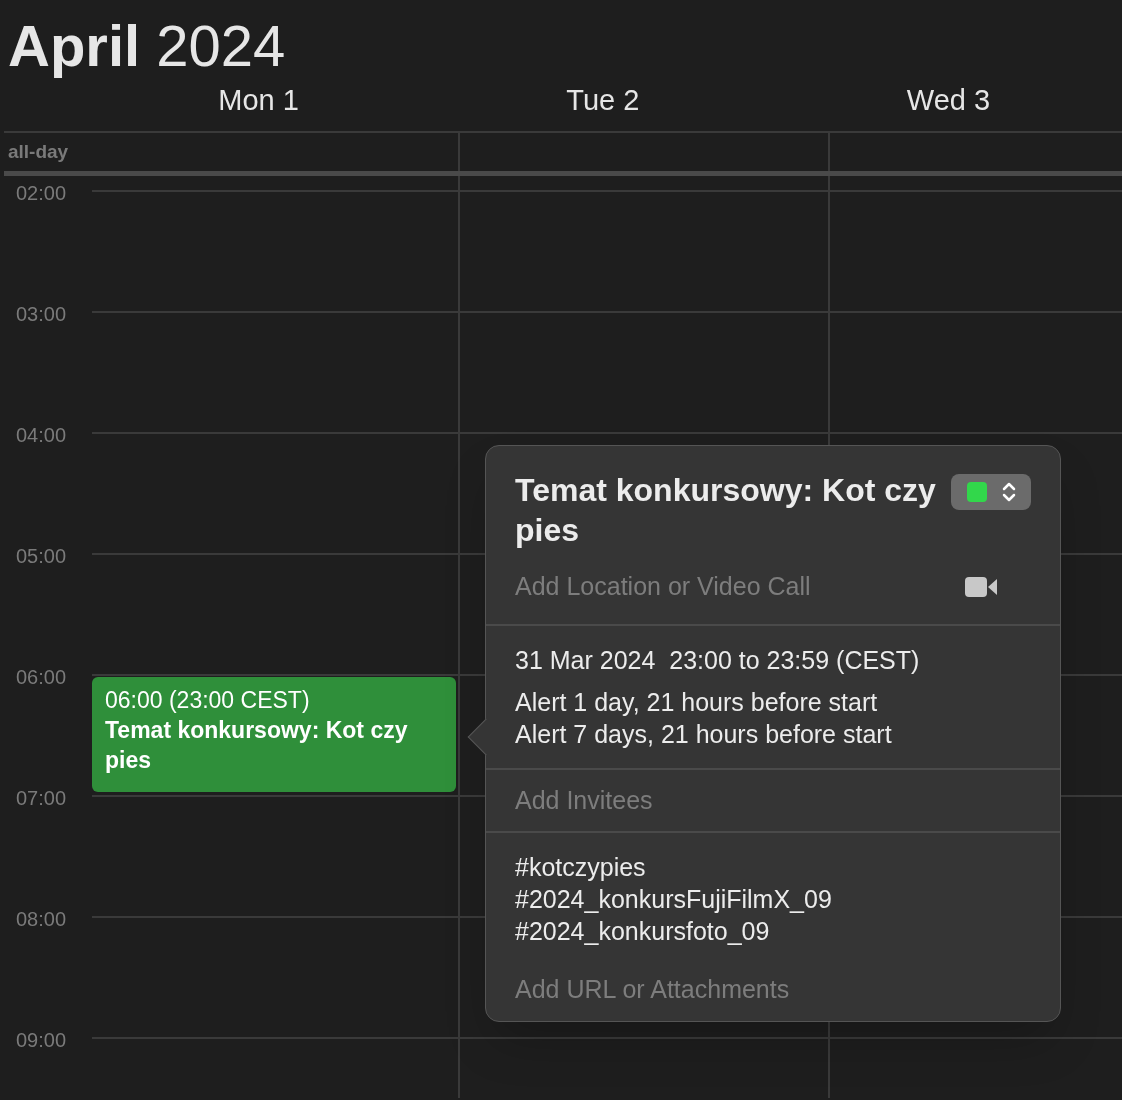  I want to click on calendar-event: 06:00 (23:00 CEST) Temat konkursowy: Kot czy pies, so click(274, 734).